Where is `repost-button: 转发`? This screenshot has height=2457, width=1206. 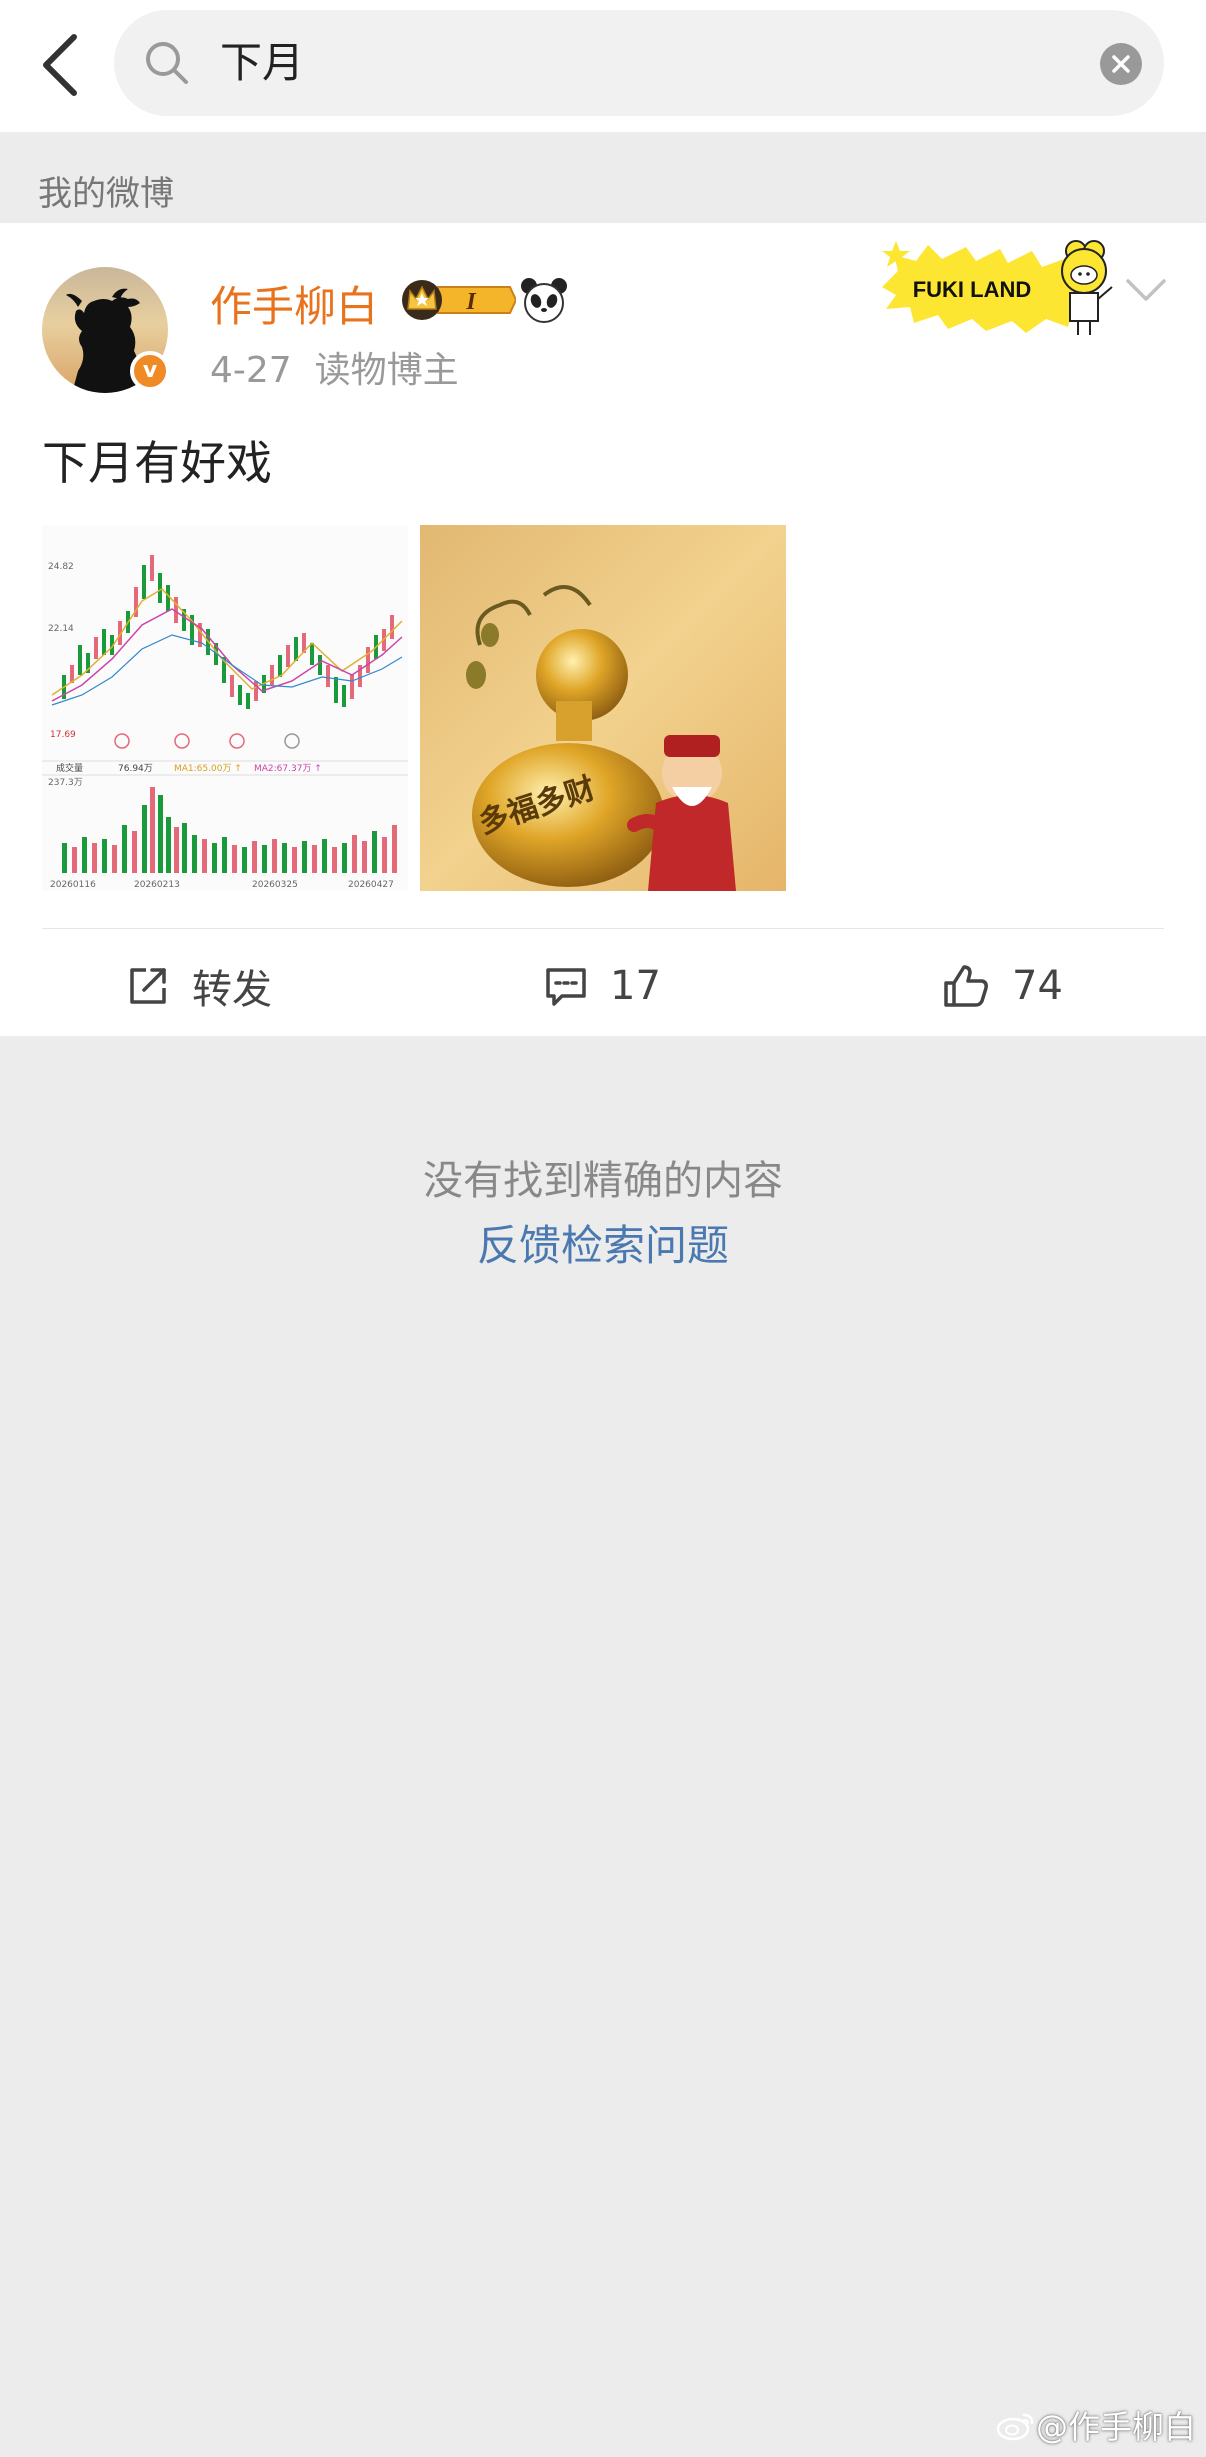 repost-button: 转发 is located at coordinates (199, 986).